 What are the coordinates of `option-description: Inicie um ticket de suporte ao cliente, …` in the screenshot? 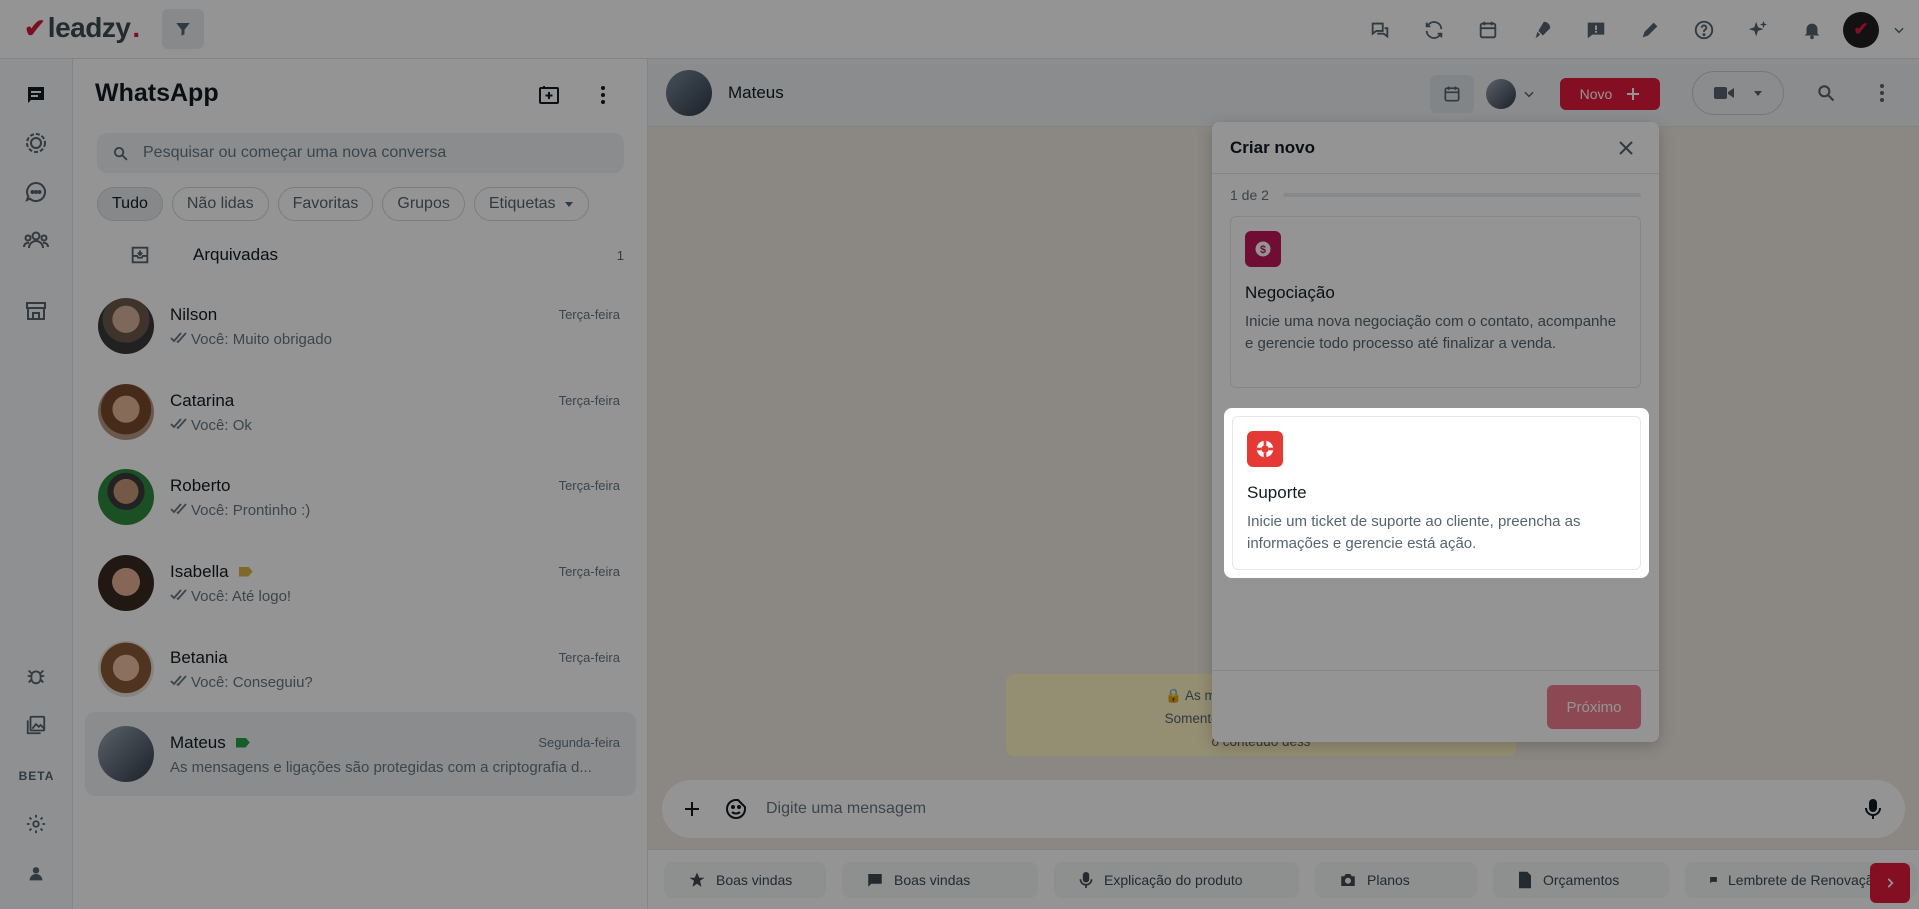 It's located at (1414, 532).